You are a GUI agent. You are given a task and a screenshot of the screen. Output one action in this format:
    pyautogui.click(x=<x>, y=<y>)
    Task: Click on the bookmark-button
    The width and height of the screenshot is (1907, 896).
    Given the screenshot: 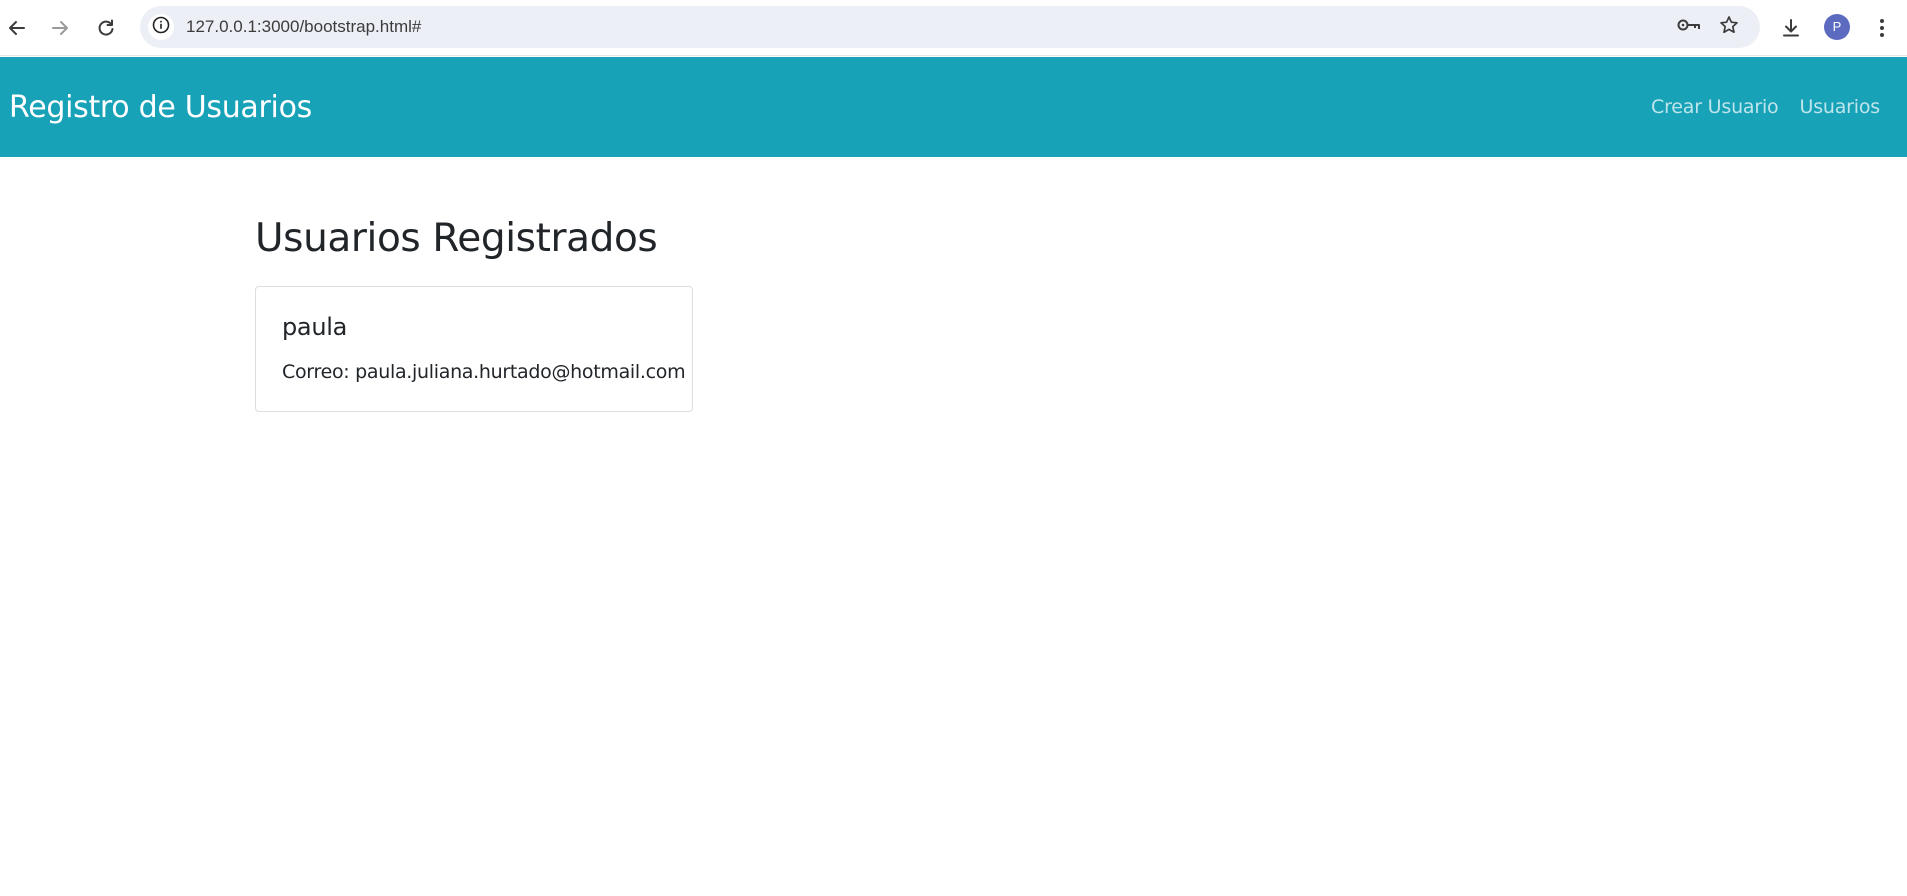 What is the action you would take?
    pyautogui.click(x=1729, y=27)
    